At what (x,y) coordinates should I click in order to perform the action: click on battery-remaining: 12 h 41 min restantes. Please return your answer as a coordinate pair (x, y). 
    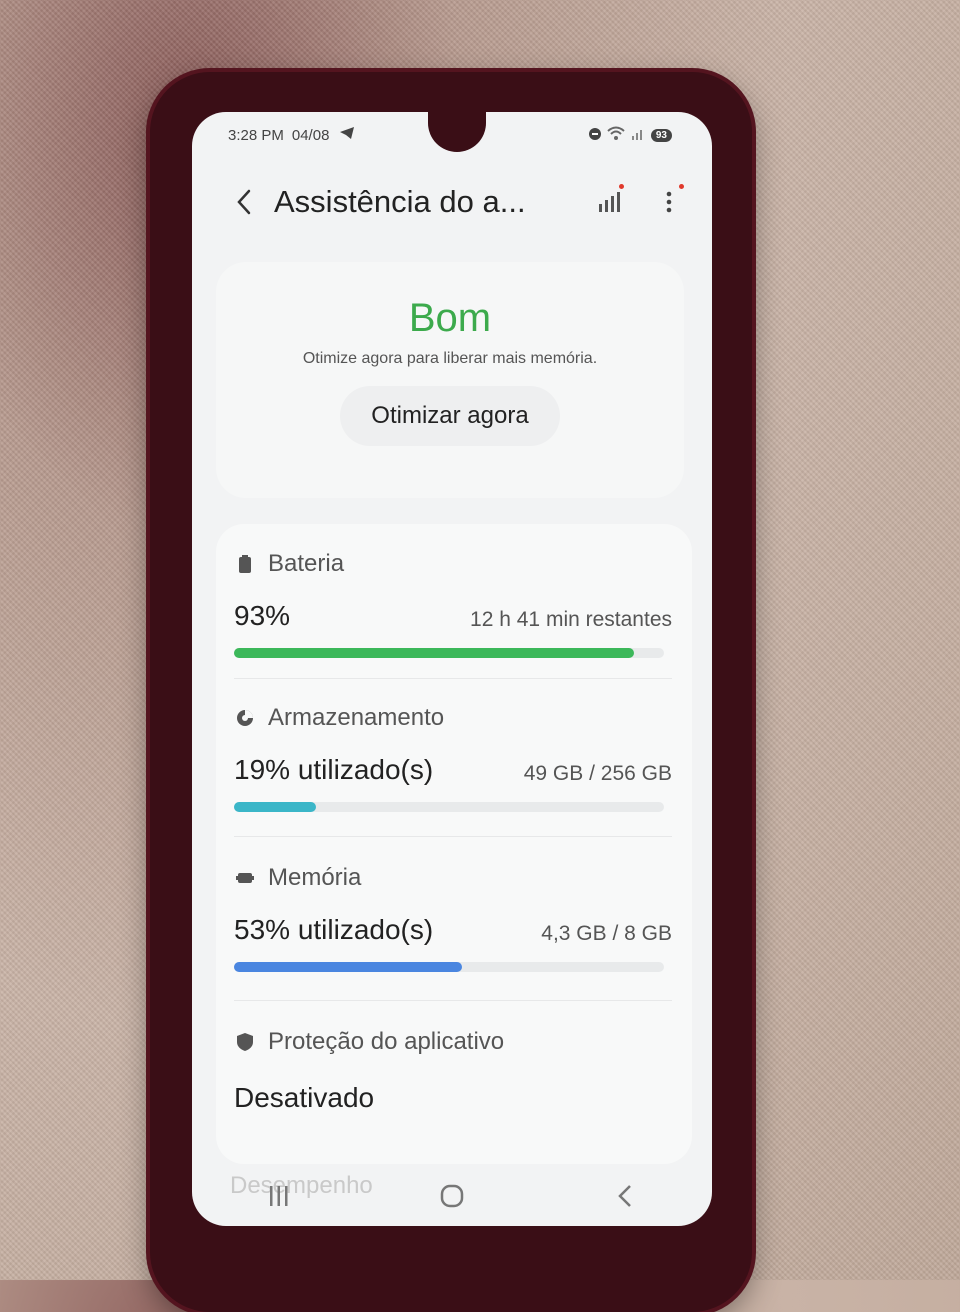
    Looking at the image, I should click on (571, 619).